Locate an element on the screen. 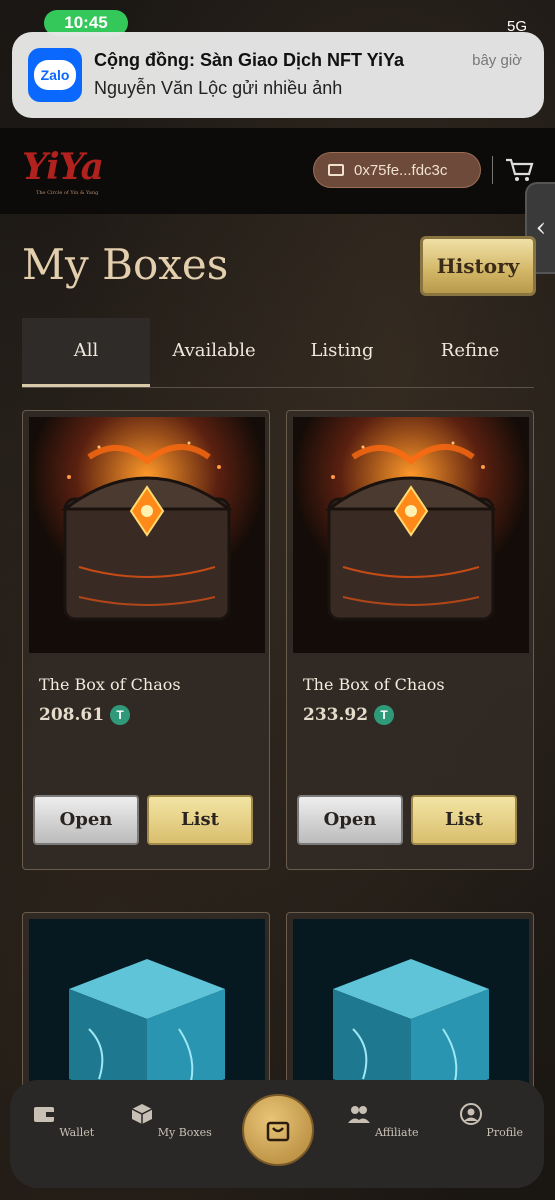 The image size is (555, 1200). yiya-logo: YiYa The Circle of Yin & Yang is located at coordinates (63, 171).